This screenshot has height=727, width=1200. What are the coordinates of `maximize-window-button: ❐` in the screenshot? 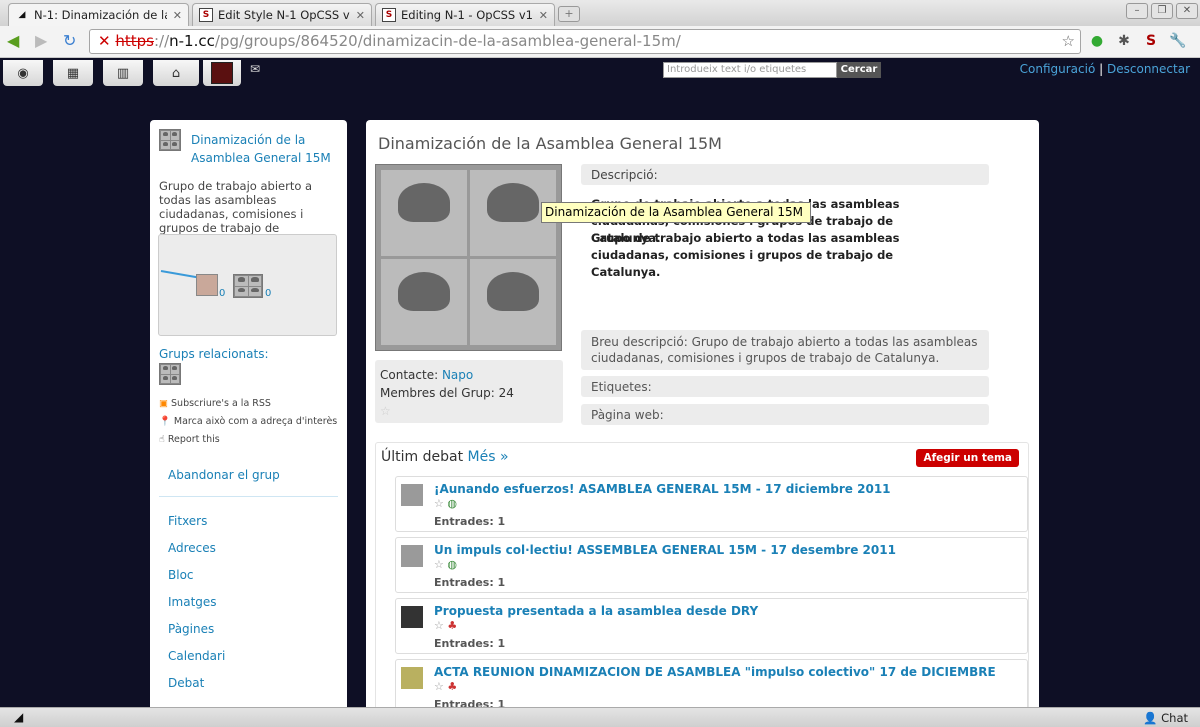 It's located at (1162, 11).